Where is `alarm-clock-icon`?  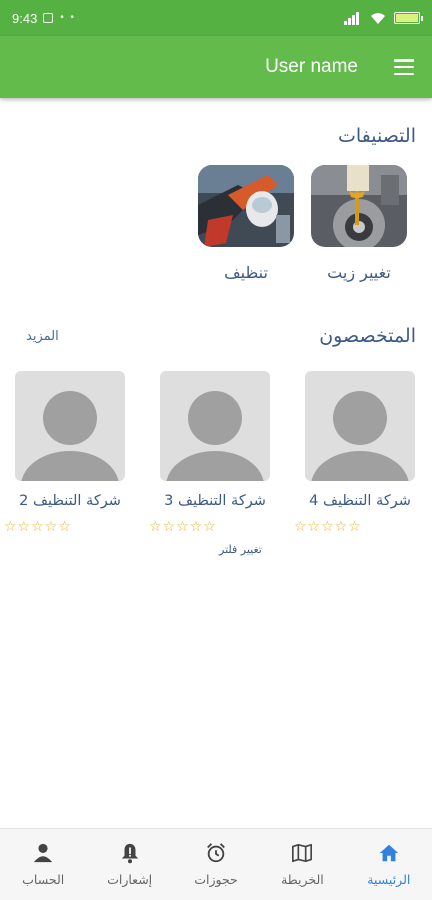 alarm-clock-icon is located at coordinates (216, 853).